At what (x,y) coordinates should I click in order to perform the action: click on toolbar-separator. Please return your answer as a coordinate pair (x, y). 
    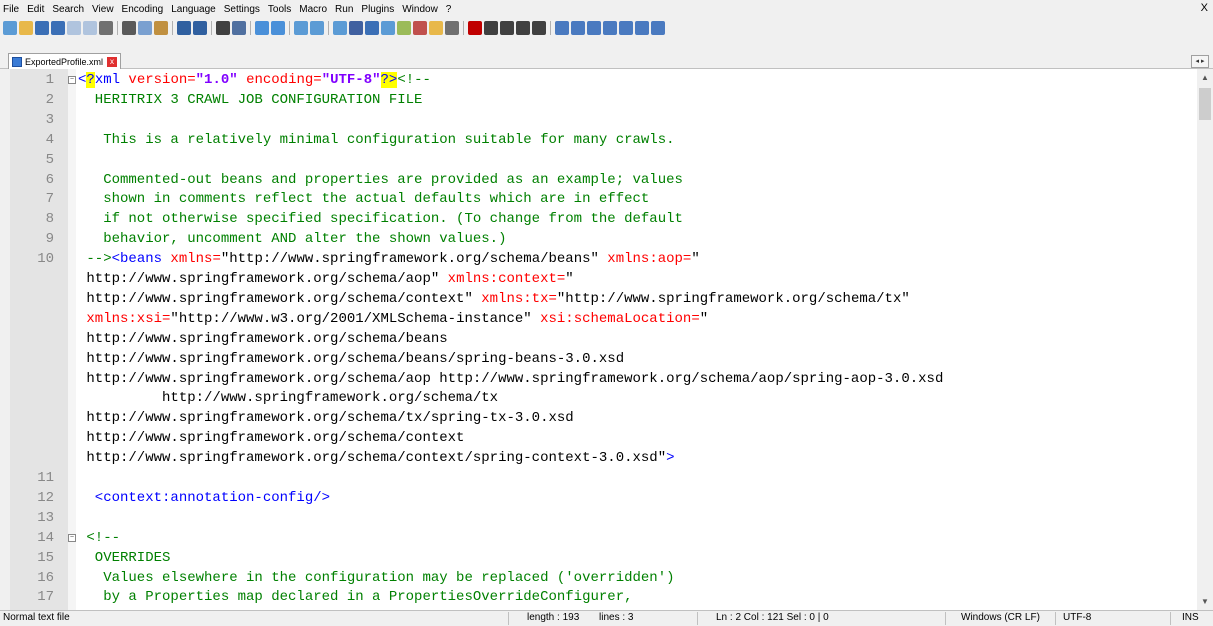
    Looking at the image, I should click on (250, 28).